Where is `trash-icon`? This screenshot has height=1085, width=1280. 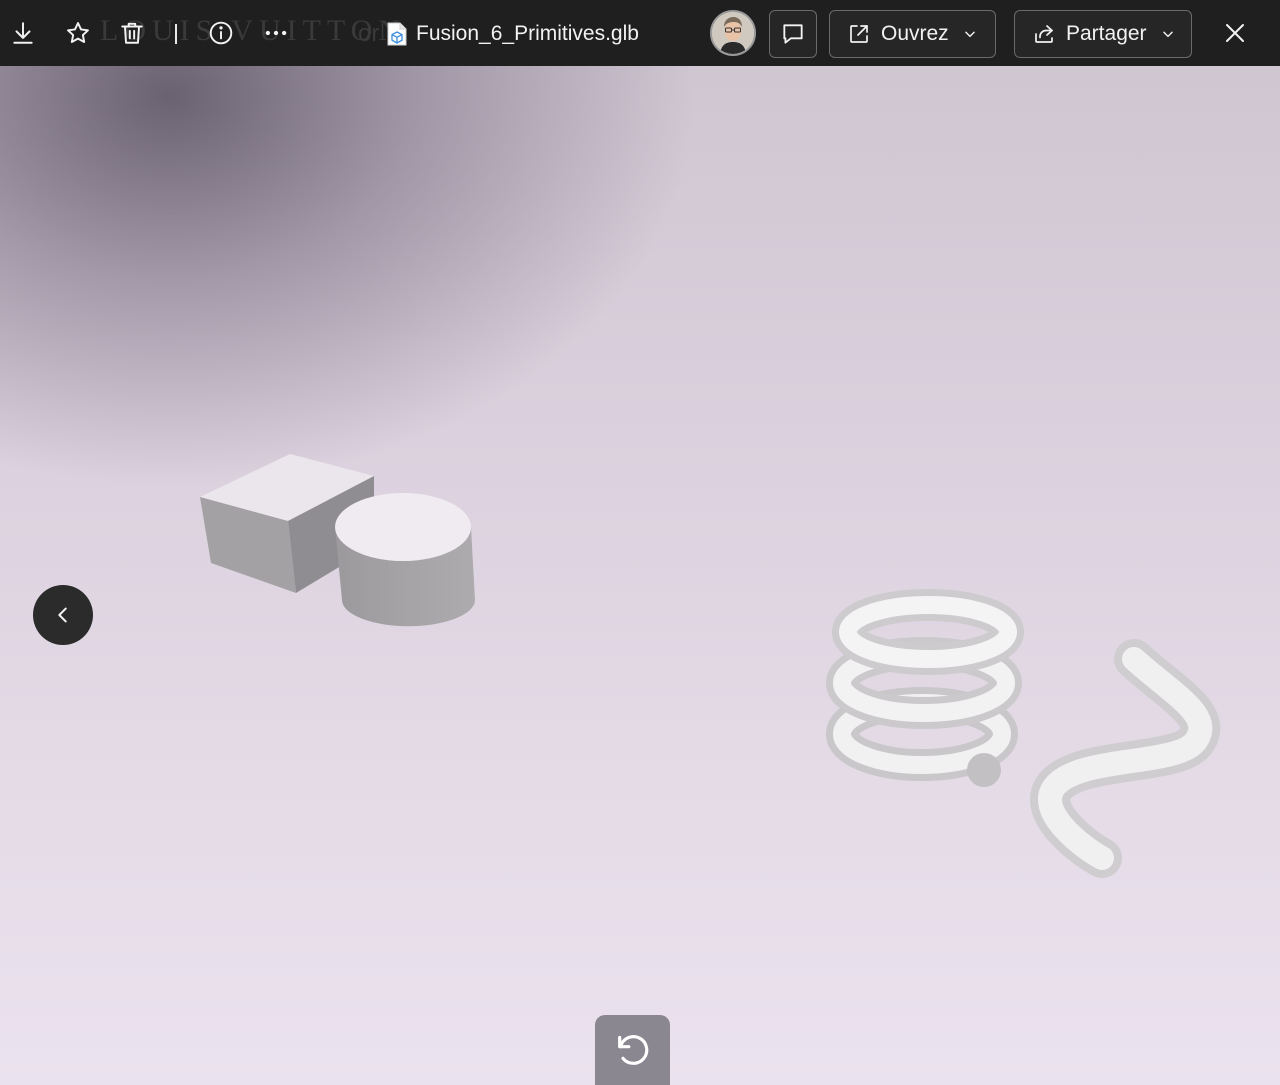 trash-icon is located at coordinates (132, 33).